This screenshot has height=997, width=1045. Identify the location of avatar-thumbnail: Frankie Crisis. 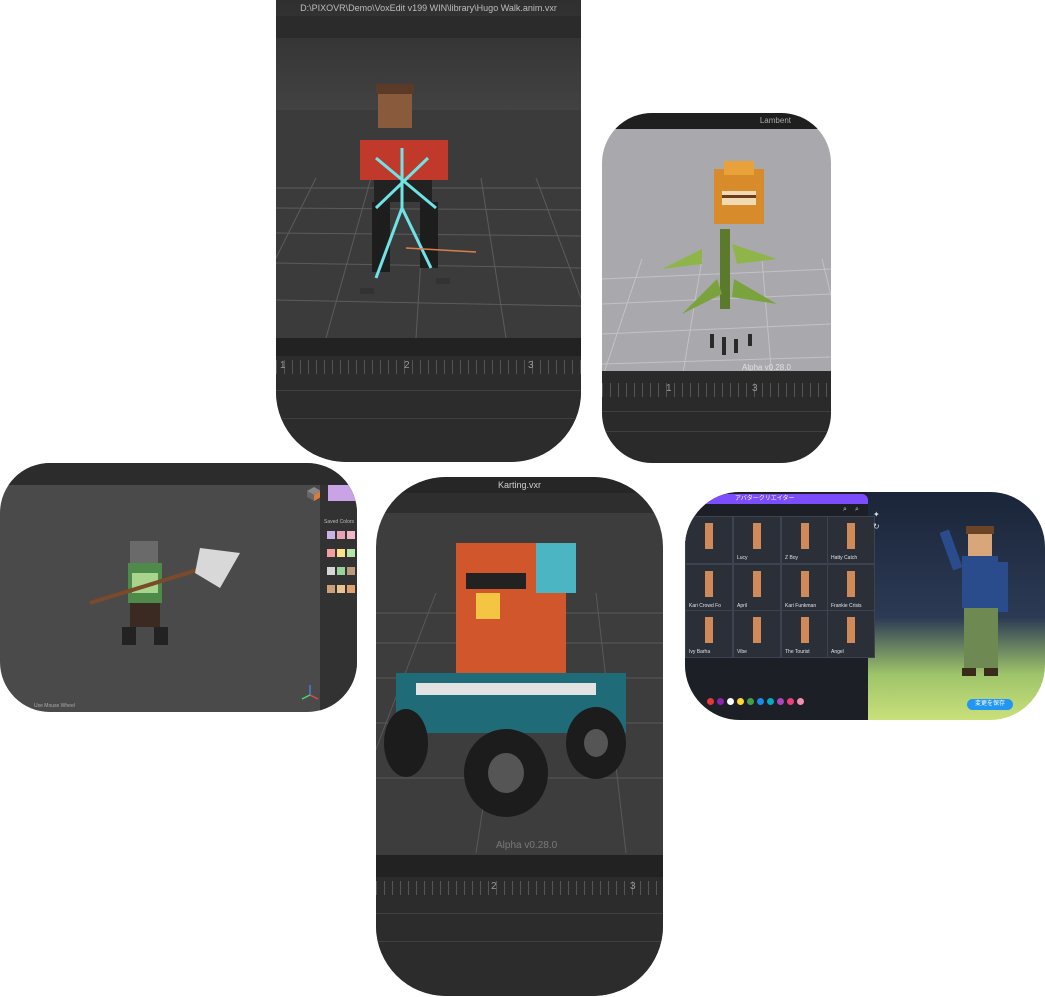
(851, 588).